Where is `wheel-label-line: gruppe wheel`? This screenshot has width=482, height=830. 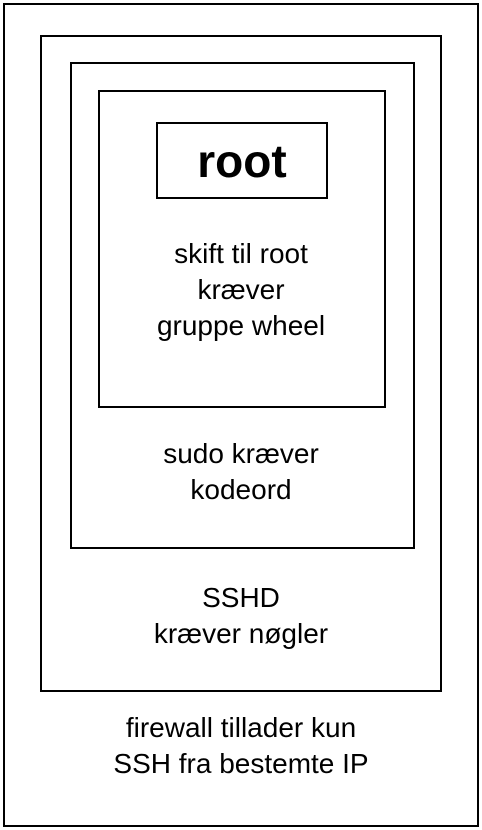 wheel-label-line: gruppe wheel is located at coordinates (241, 325).